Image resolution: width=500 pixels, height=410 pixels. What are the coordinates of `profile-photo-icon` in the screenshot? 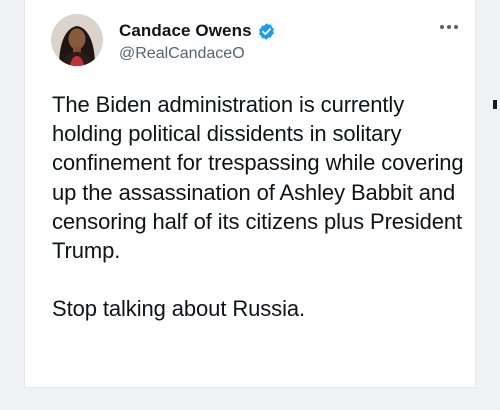 It's located at (77, 40).